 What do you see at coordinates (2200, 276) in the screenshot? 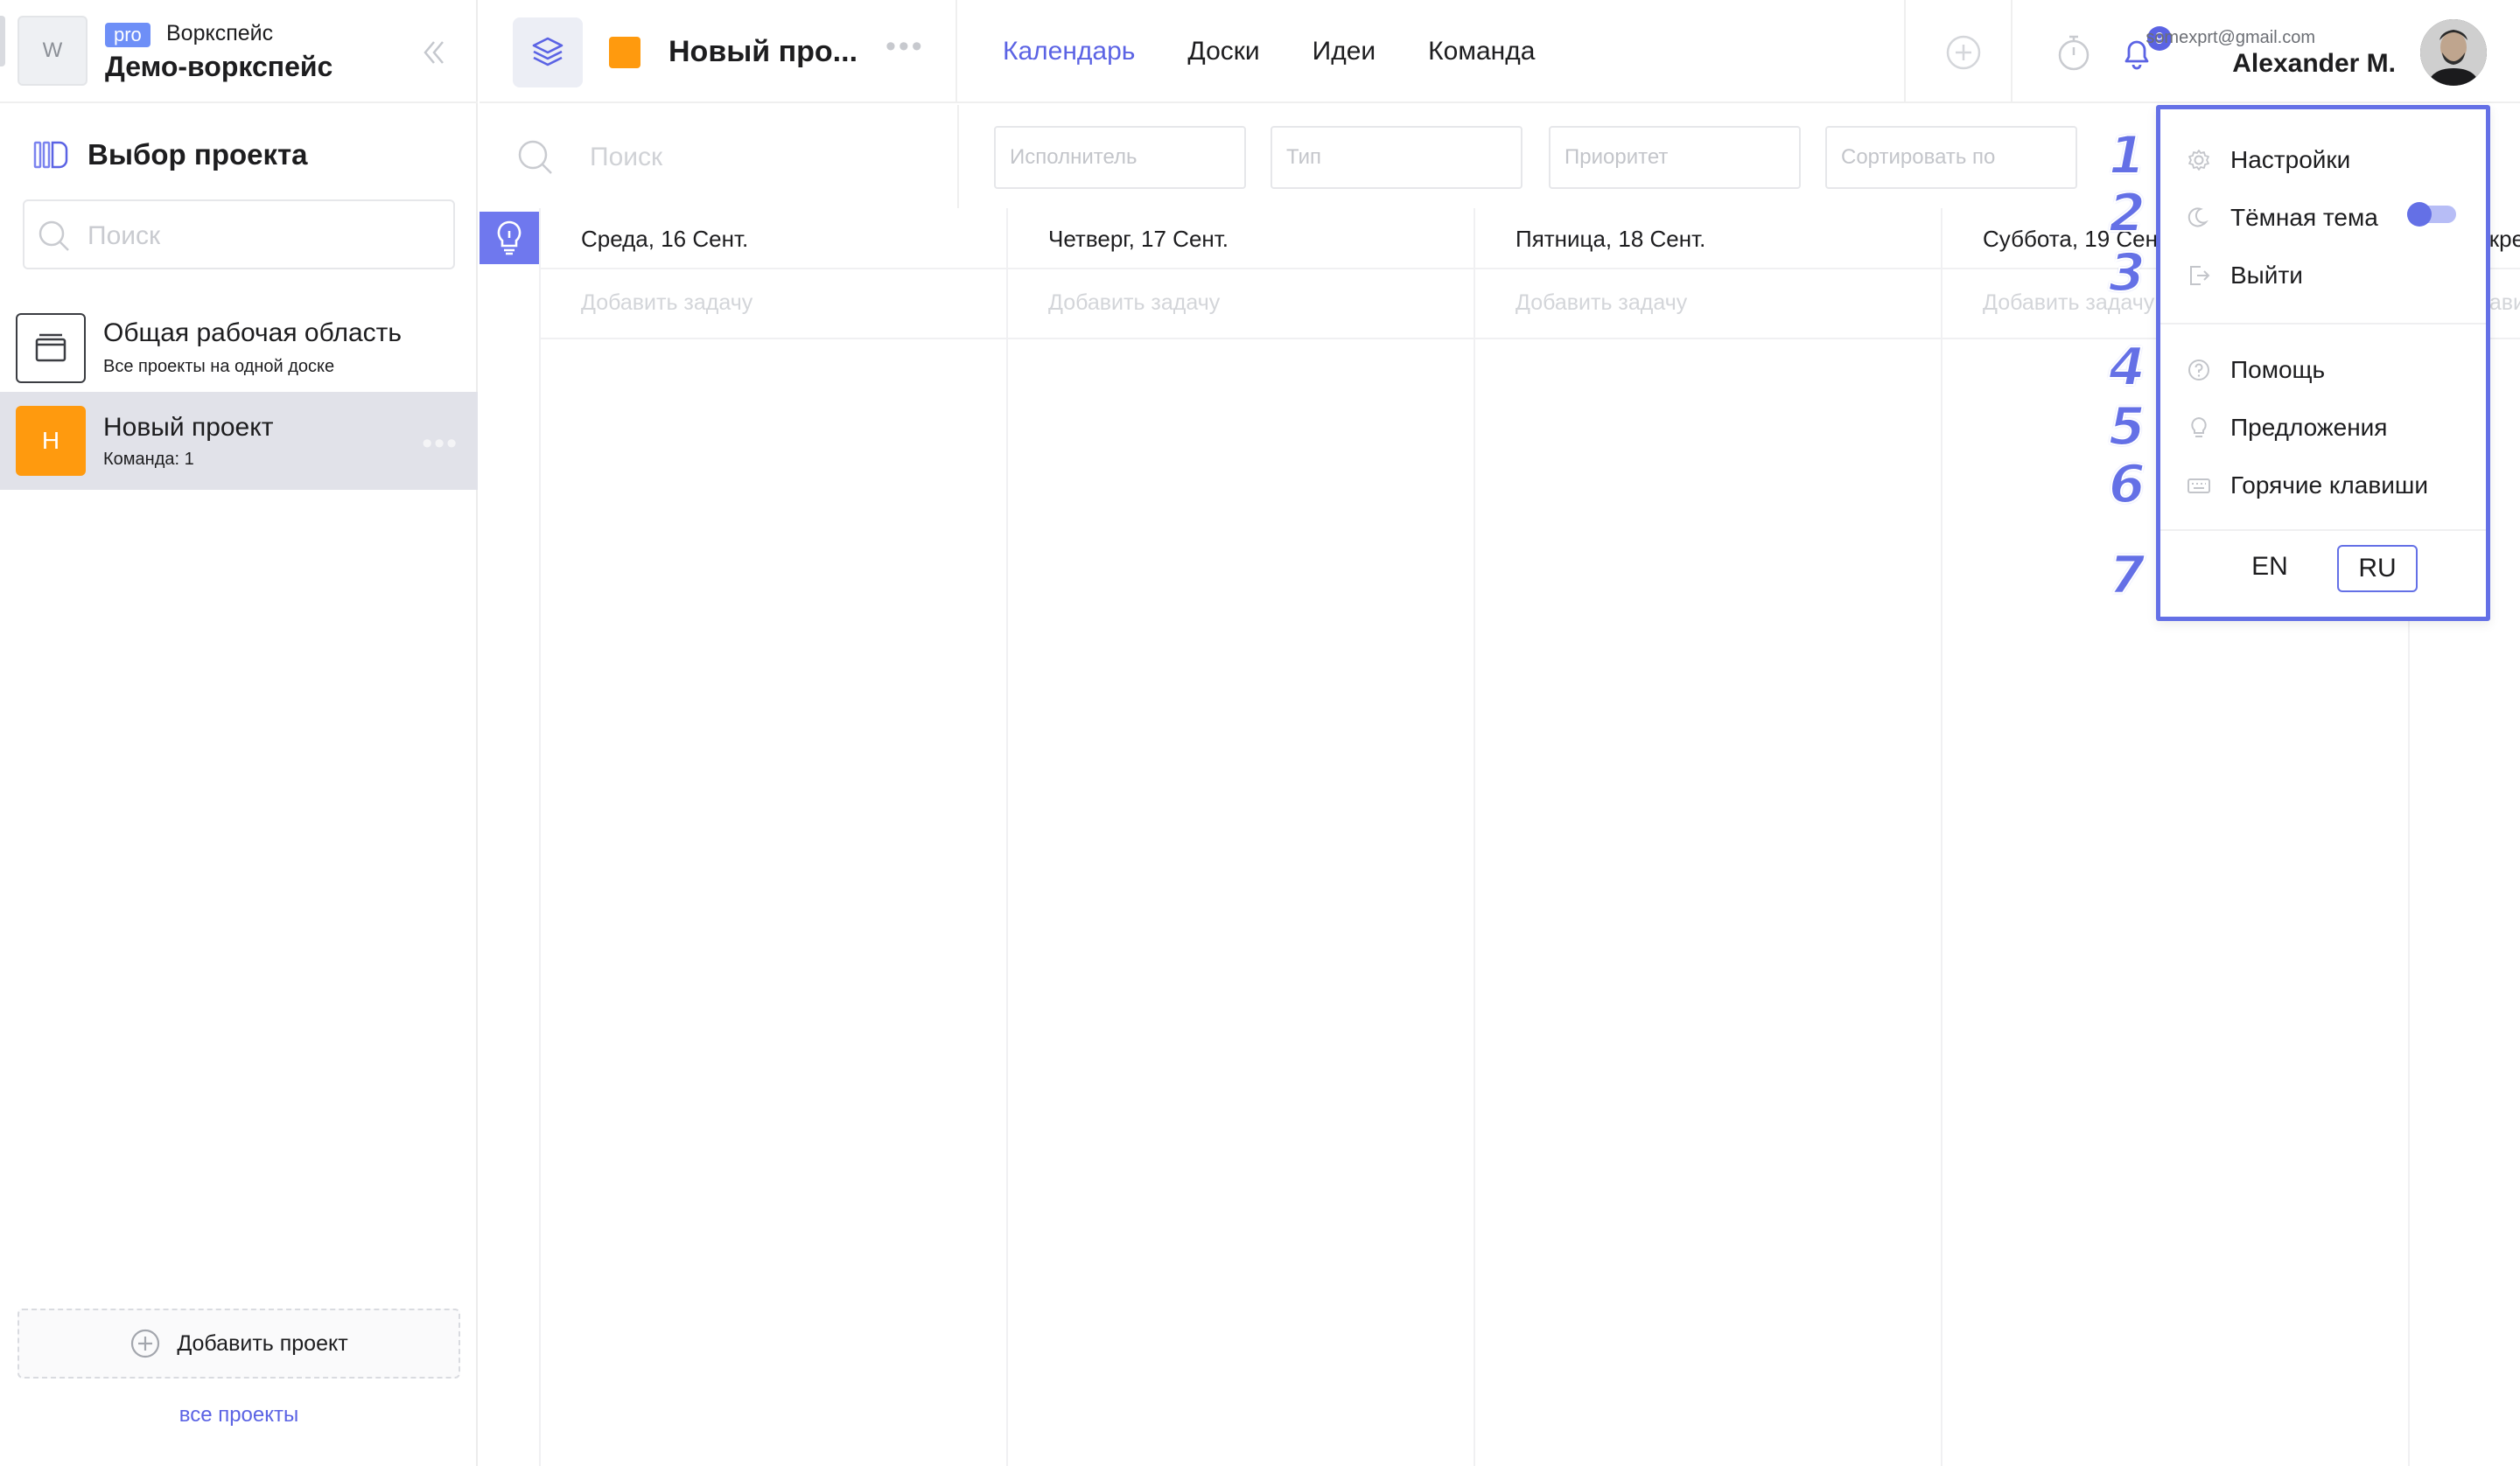
I see `logout-icon` at bounding box center [2200, 276].